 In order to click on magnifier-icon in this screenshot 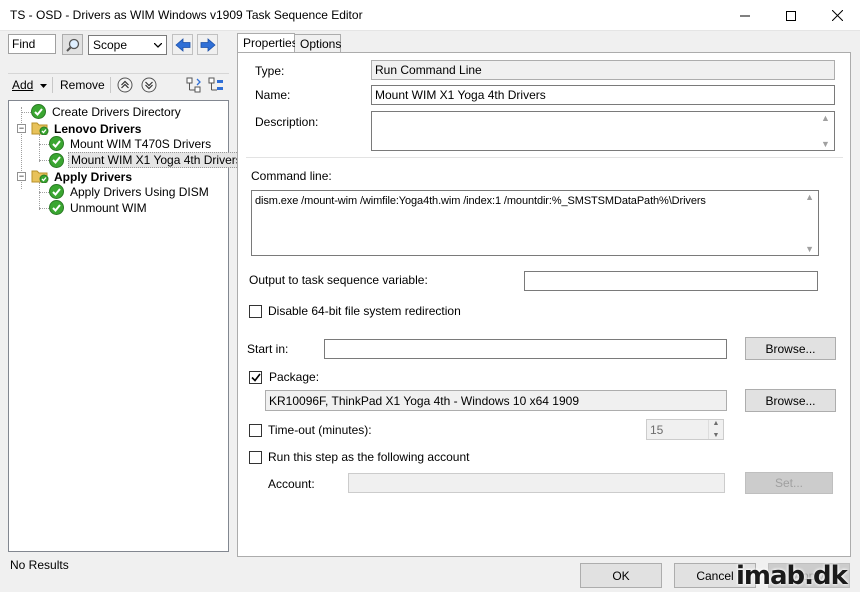, I will do `click(72, 45)`.